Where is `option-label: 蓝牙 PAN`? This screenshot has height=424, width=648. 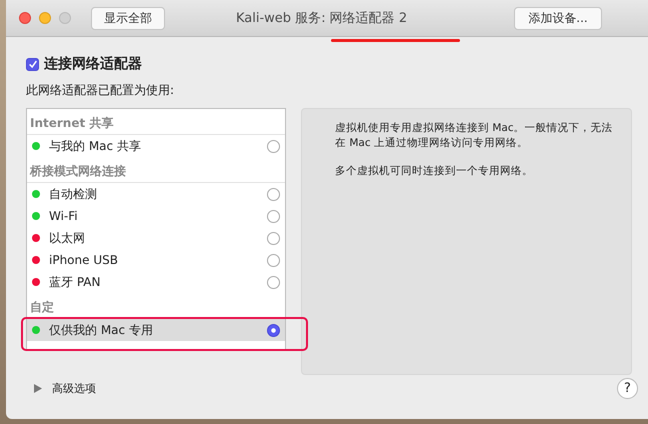
option-label: 蓝牙 PAN is located at coordinates (75, 282).